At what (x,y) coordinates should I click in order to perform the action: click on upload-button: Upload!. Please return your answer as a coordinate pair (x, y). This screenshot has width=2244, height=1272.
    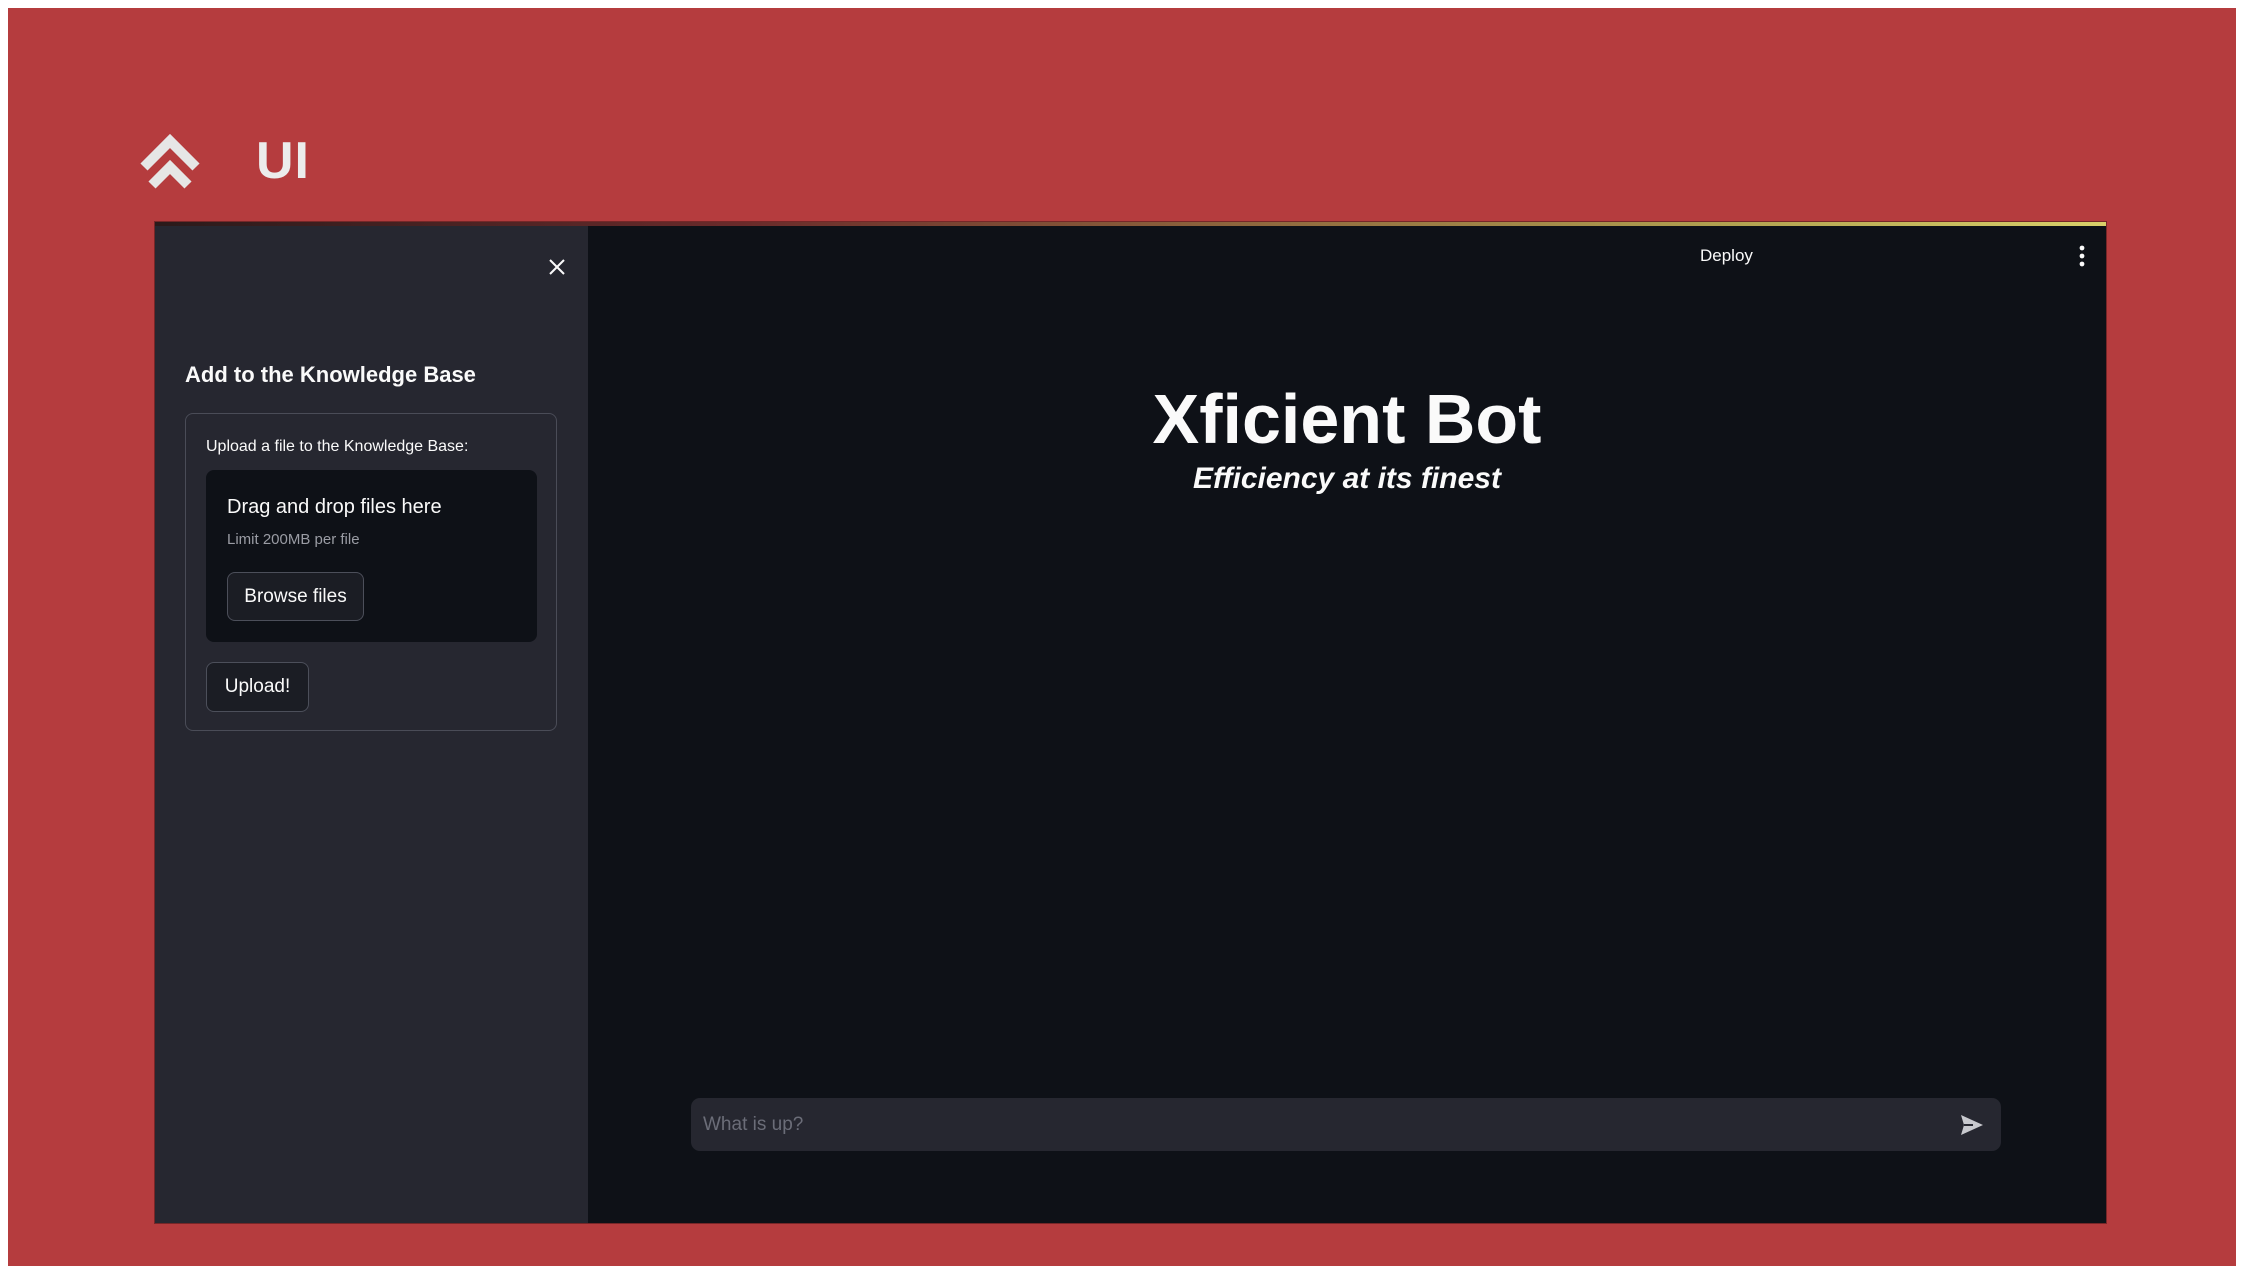
    Looking at the image, I should click on (257, 687).